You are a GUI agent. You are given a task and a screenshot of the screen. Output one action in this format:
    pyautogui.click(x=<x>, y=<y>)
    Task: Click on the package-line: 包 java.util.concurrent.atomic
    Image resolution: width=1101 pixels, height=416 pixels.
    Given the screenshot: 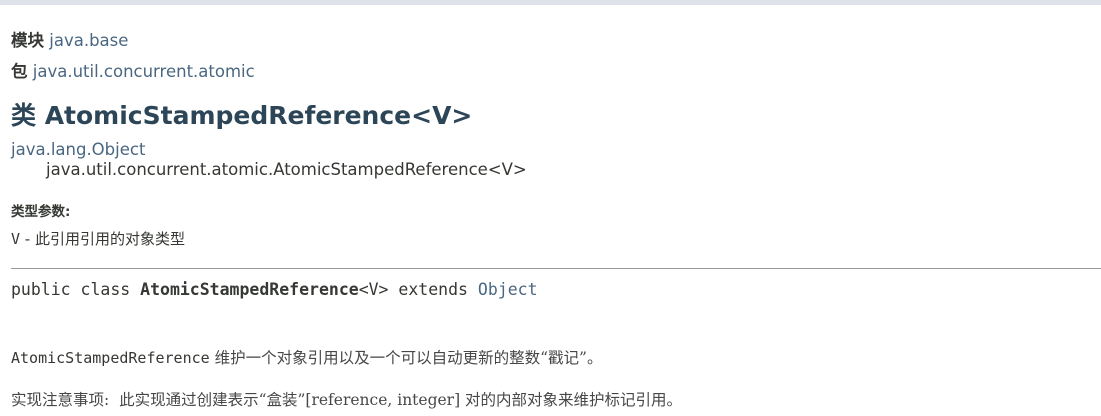 What is the action you would take?
    pyautogui.click(x=133, y=70)
    